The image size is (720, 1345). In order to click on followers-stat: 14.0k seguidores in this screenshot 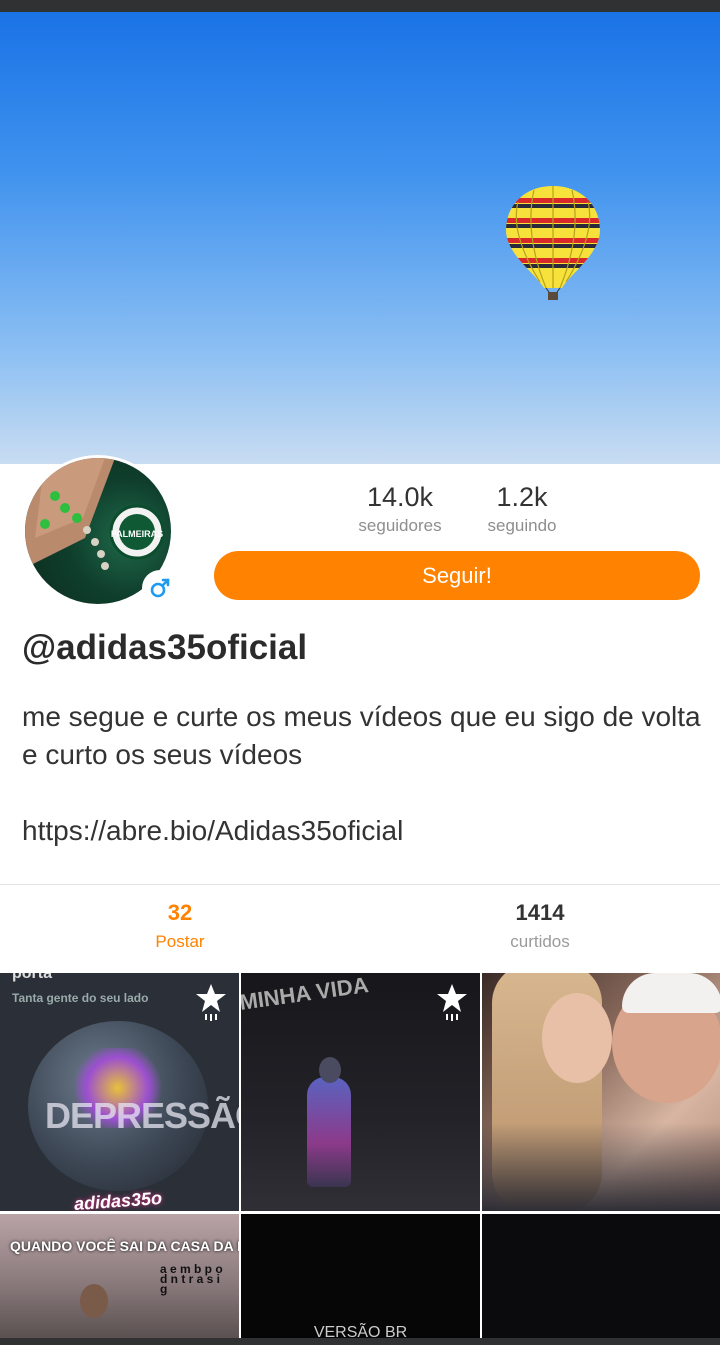, I will do `click(400, 509)`.